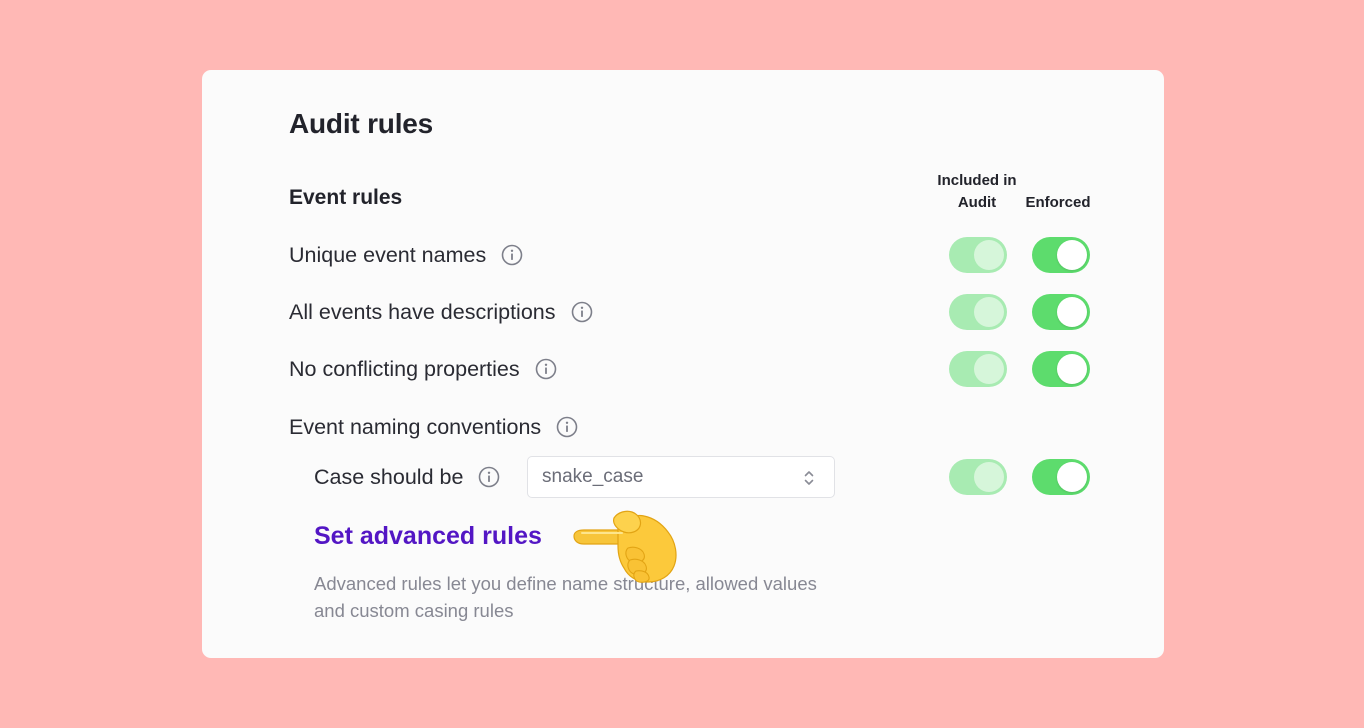 The image size is (1364, 728). What do you see at coordinates (428, 536) in the screenshot?
I see `set-advanced-rules-link: Set advanced rules` at bounding box center [428, 536].